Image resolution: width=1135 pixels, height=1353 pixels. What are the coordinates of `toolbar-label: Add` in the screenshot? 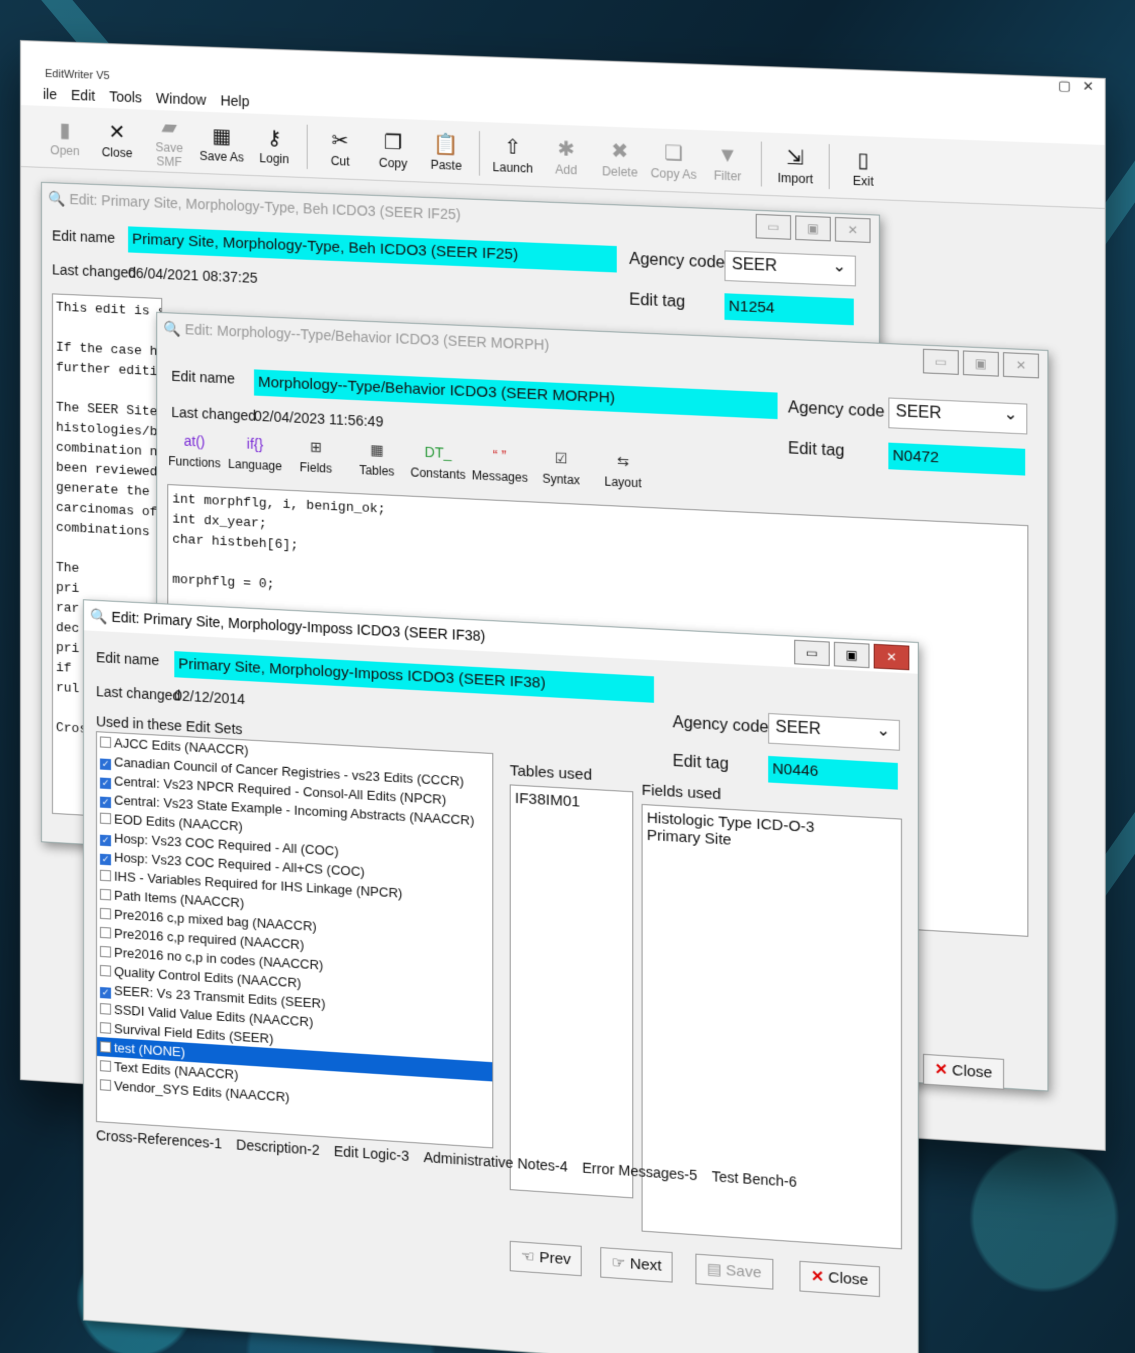 It's located at (566, 169).